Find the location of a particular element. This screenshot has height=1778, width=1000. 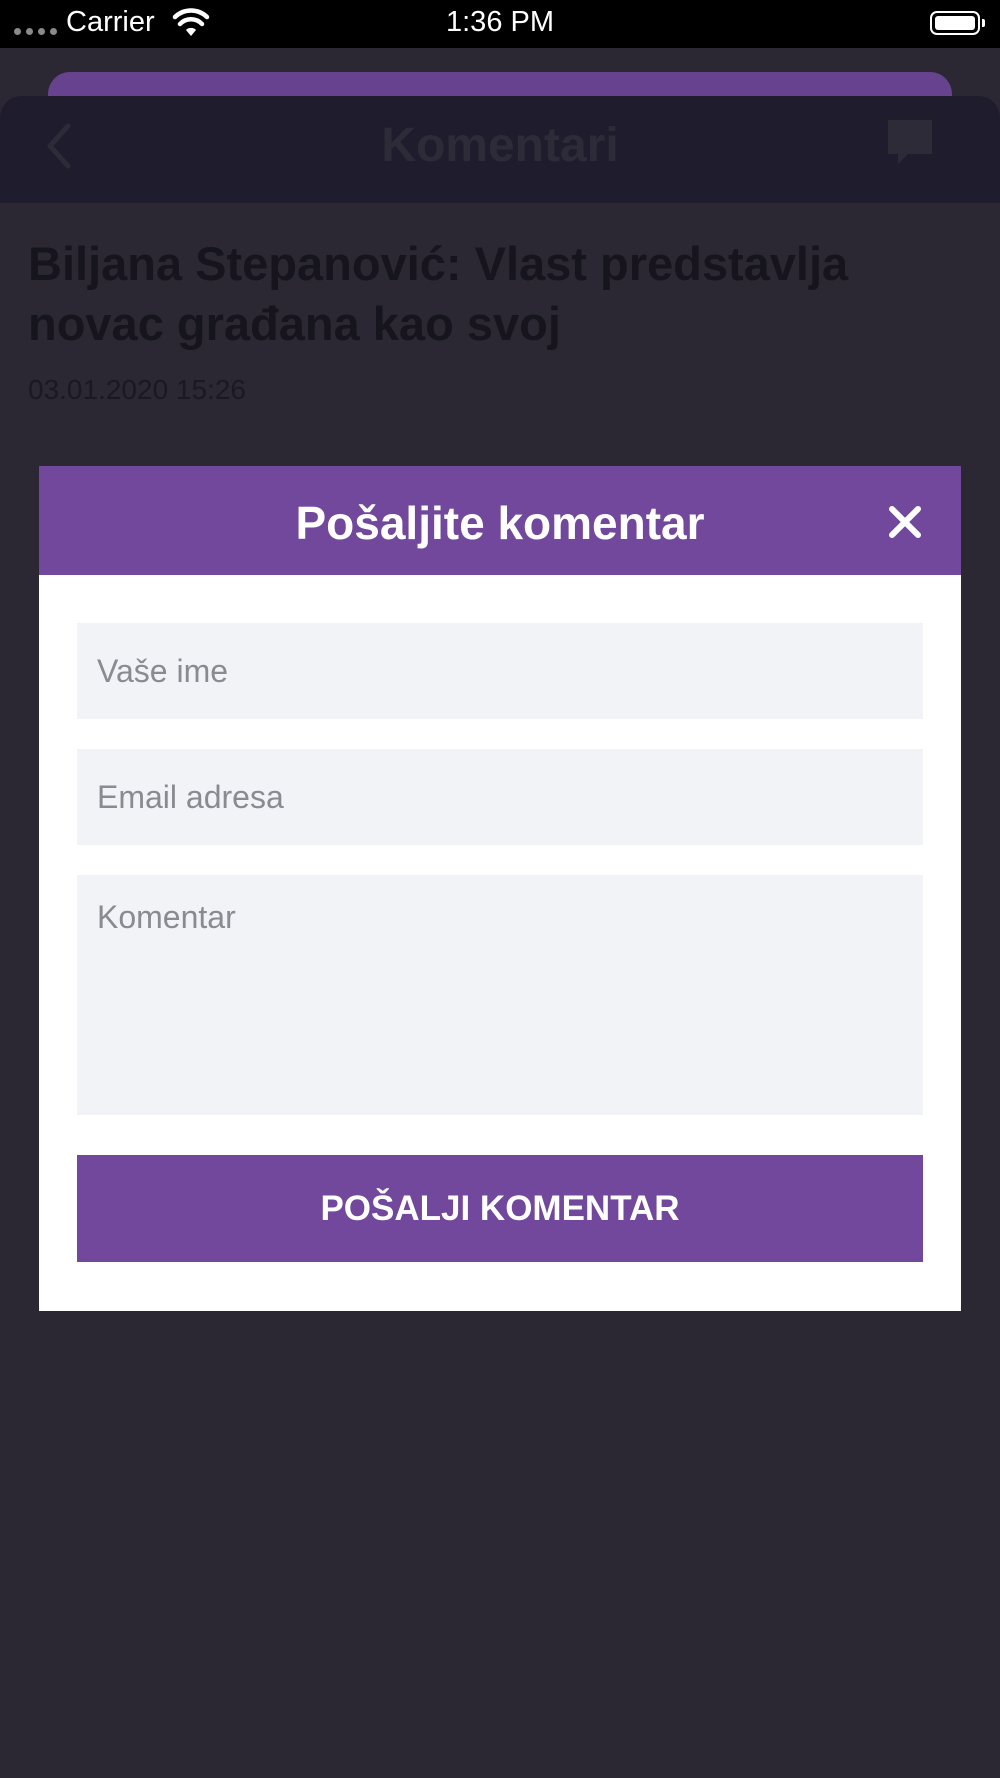

modal-header: Pošaljite komentar is located at coordinates (500, 520).